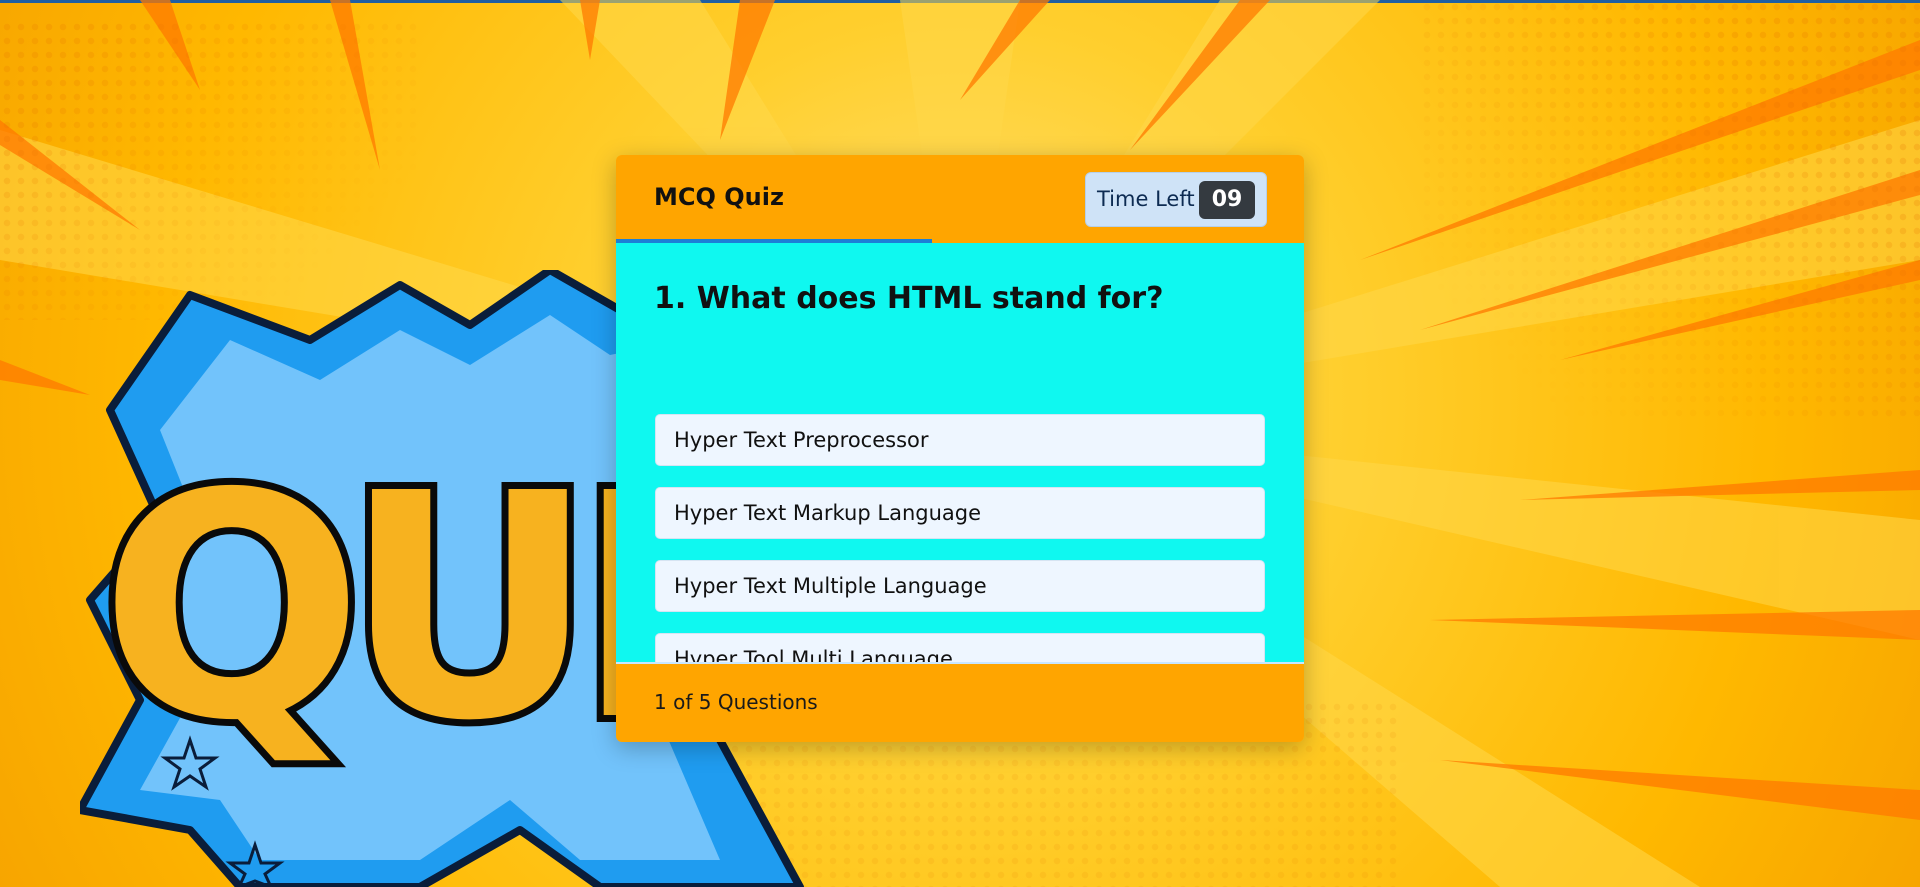 This screenshot has width=1920, height=887. Describe the element at coordinates (660, 702) in the screenshot. I see `current-question-number: 1` at that location.